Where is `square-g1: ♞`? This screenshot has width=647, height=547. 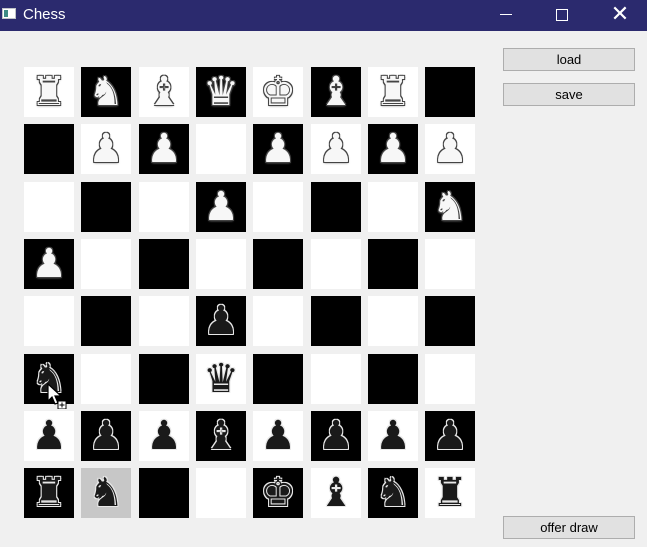
square-g1: ♞ is located at coordinates (393, 493).